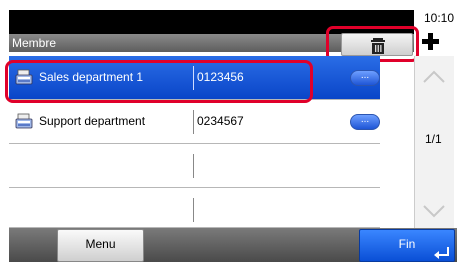 The height and width of the screenshot is (262, 457). Describe the element at coordinates (159, 81) in the screenshot. I see `selected-row-highlight` at that location.